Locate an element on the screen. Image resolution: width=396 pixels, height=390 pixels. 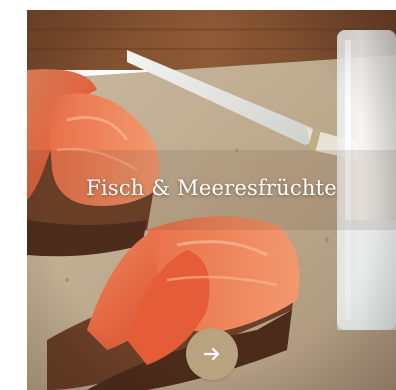
next-arrow-button is located at coordinates (212, 354).